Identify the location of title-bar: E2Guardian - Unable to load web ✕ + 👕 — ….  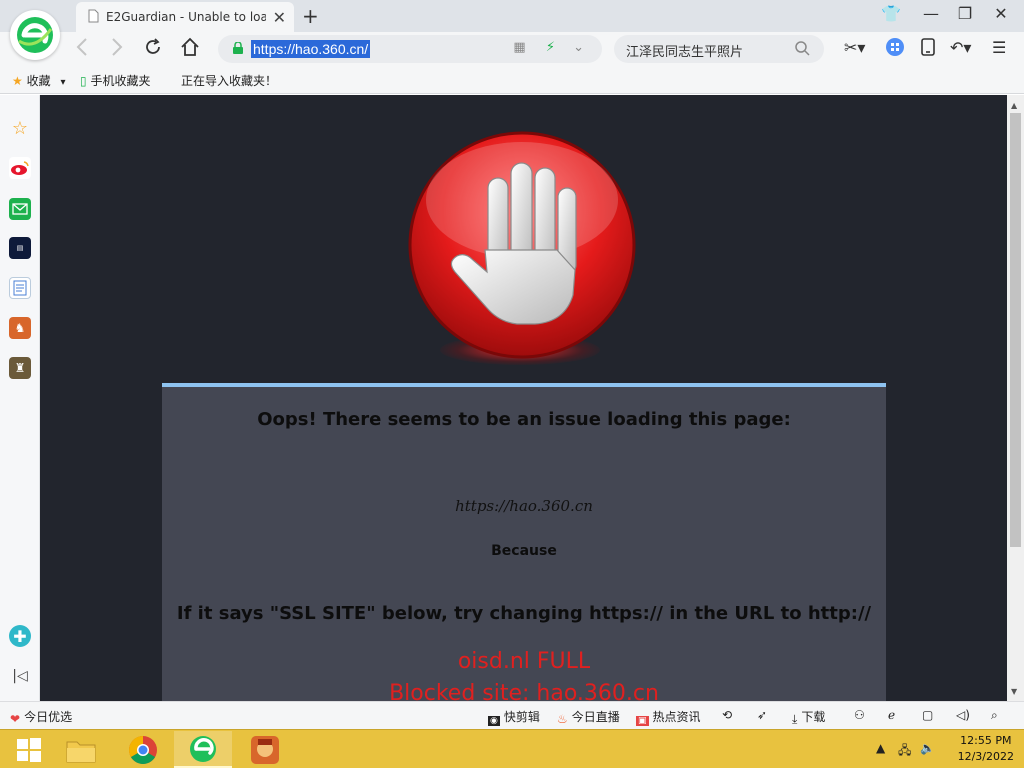
(512, 16).